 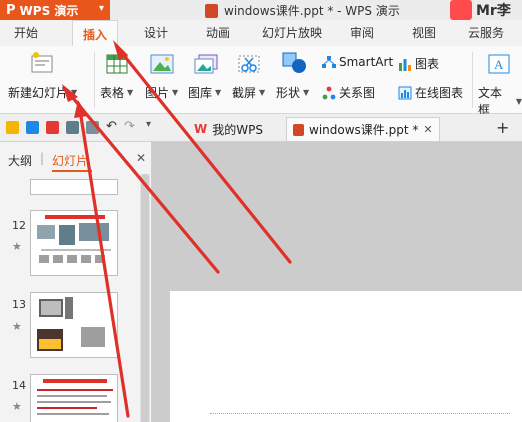 I want to click on user-name: Mr李, so click(x=493, y=11).